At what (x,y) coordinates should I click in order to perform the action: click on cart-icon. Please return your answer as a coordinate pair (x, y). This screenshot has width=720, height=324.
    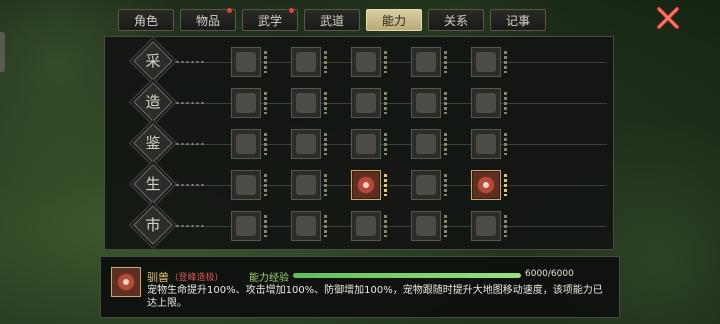
    Looking at the image, I should click on (426, 103).